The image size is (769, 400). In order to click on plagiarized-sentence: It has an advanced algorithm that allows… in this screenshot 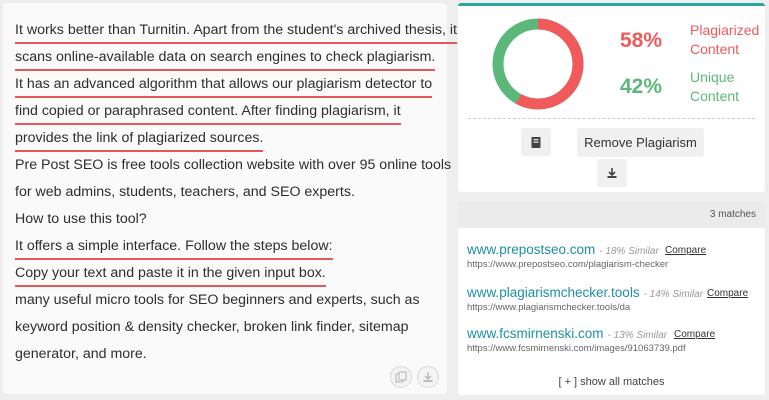, I will do `click(230, 84)`.